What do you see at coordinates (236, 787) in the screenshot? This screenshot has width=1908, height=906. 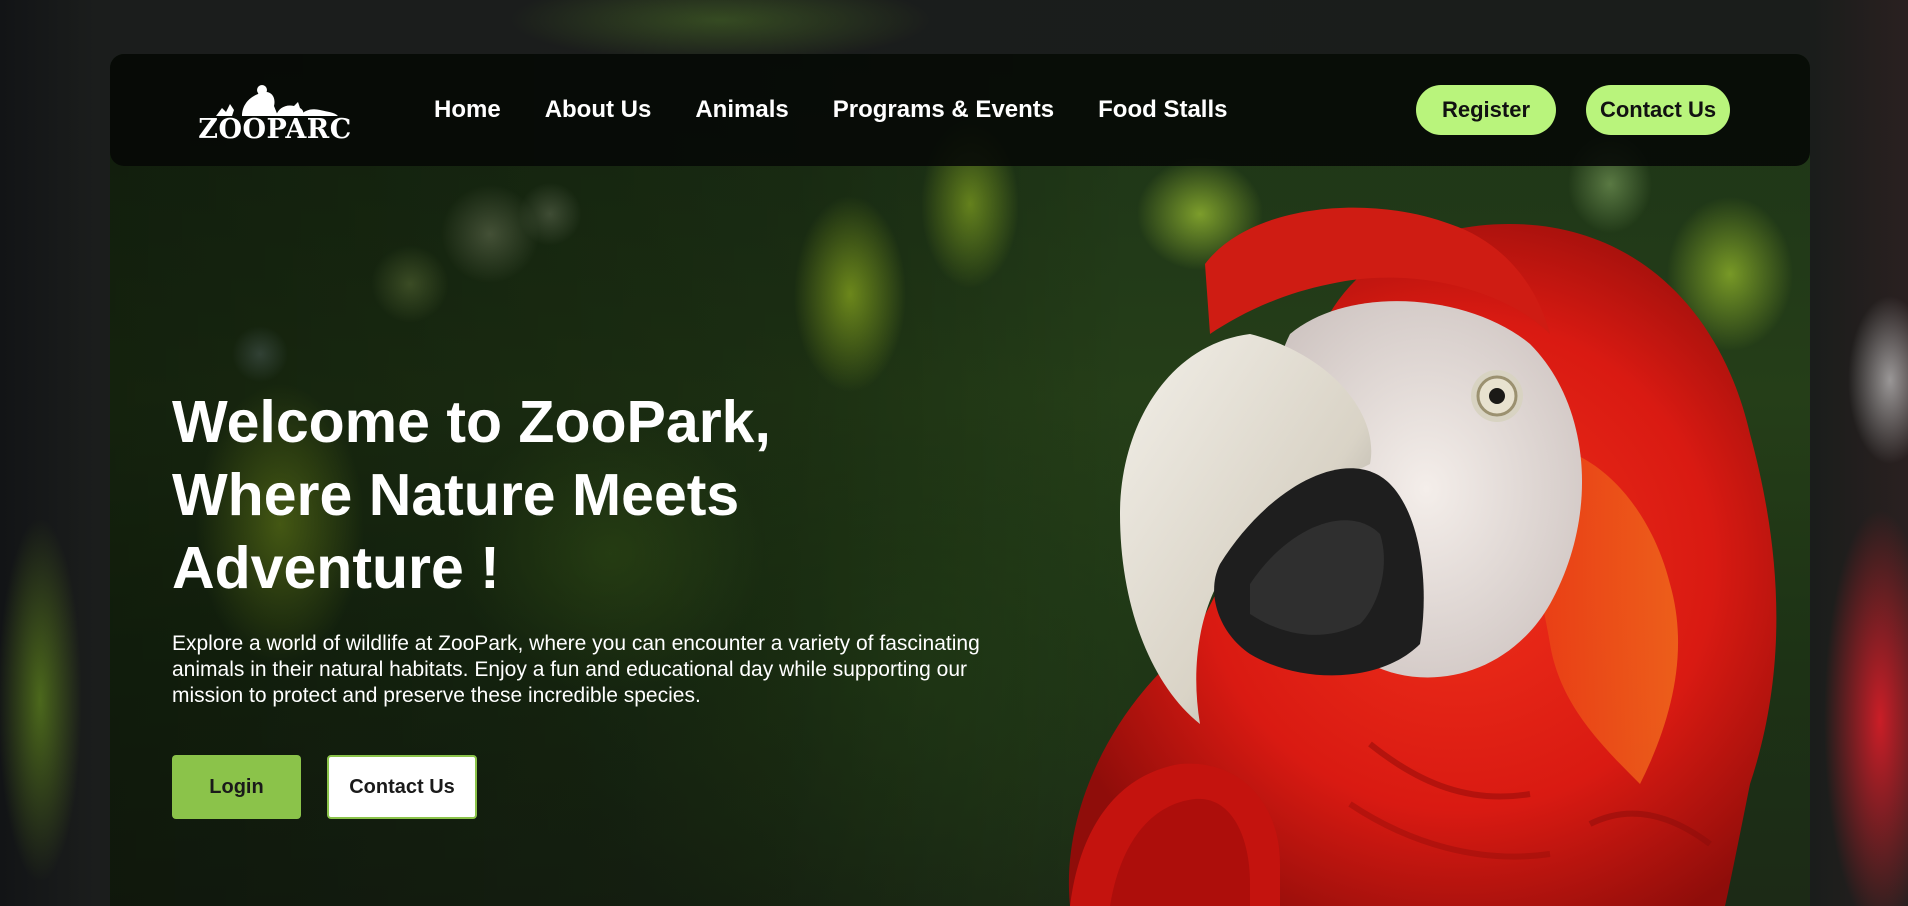 I see `login-button: Login` at bounding box center [236, 787].